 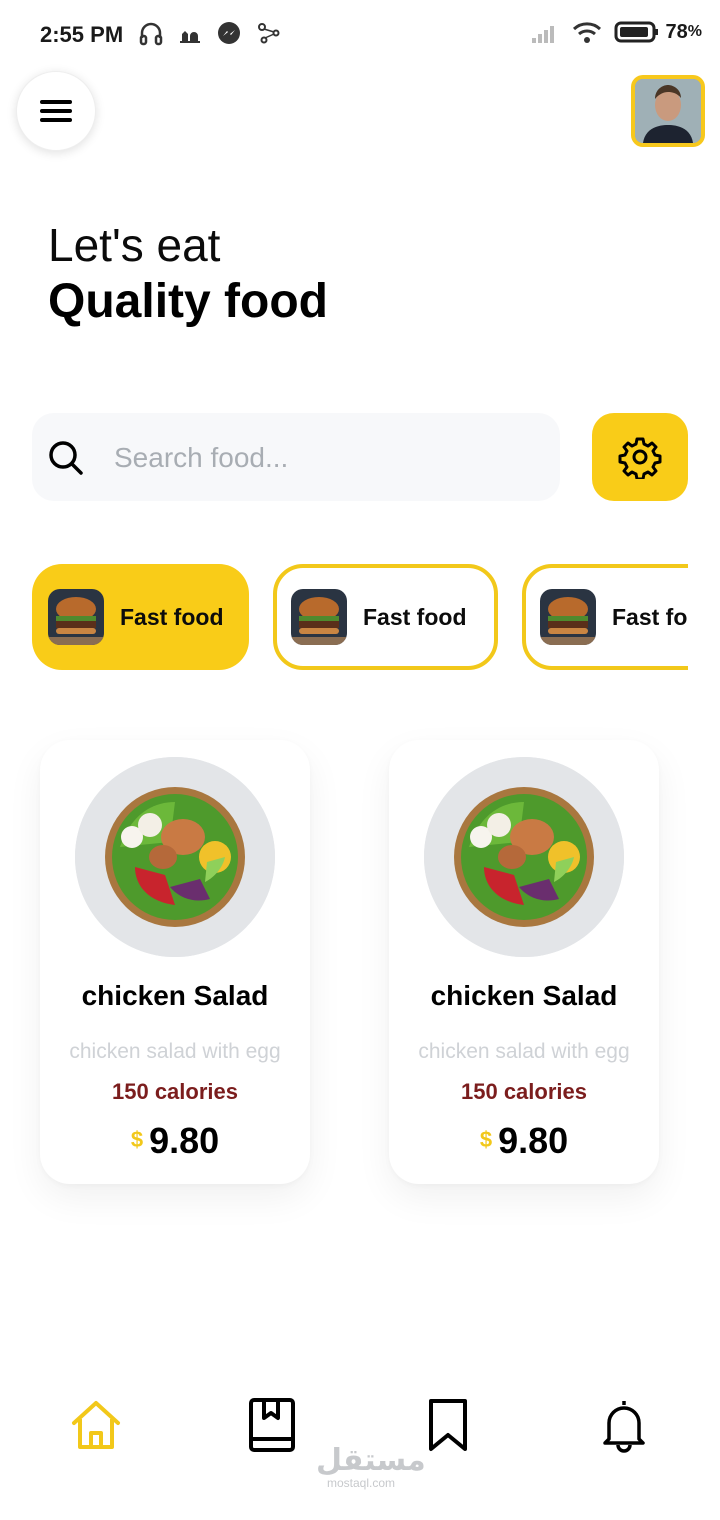 I want to click on heading-greeting: Let's eat, so click(x=134, y=245).